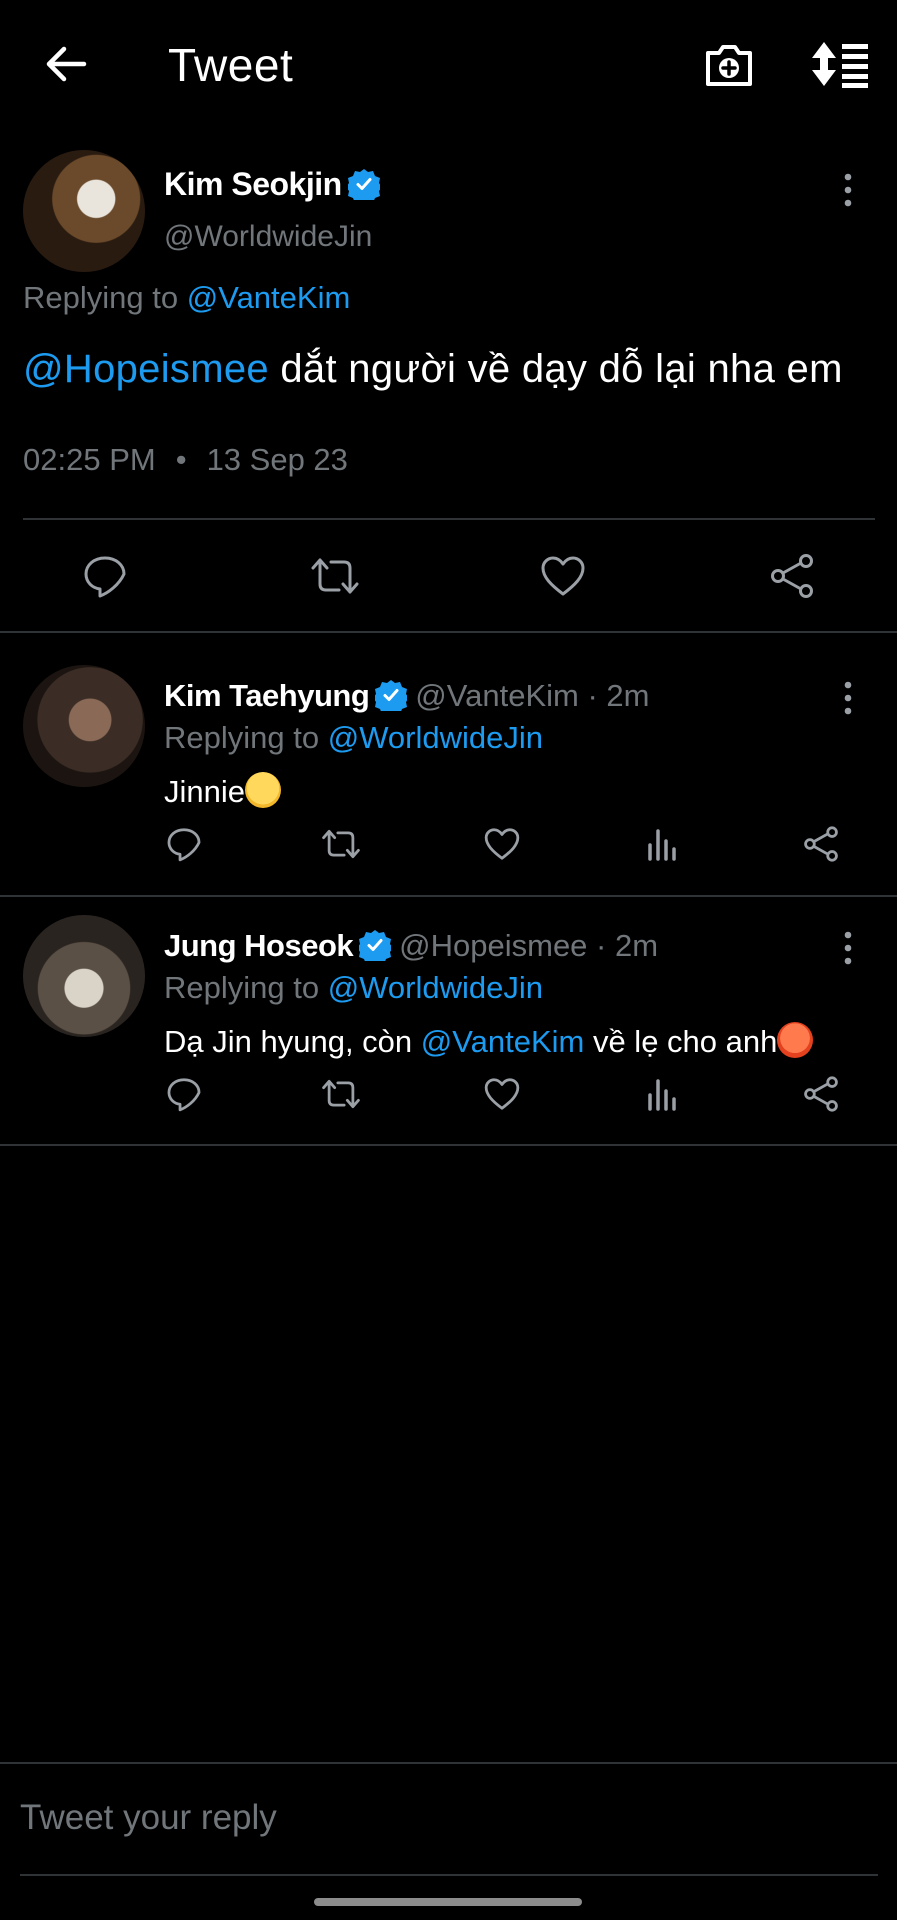 The height and width of the screenshot is (1920, 897). Describe the element at coordinates (503, 1041) in the screenshot. I see `mention-link: @VanteKim` at that location.